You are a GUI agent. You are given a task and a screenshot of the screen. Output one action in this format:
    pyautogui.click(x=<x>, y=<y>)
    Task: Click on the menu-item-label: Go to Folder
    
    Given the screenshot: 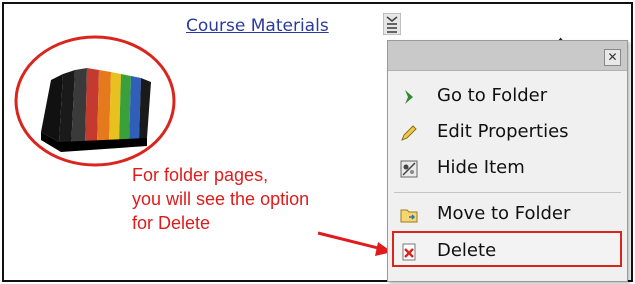 What is the action you would take?
    pyautogui.click(x=492, y=95)
    